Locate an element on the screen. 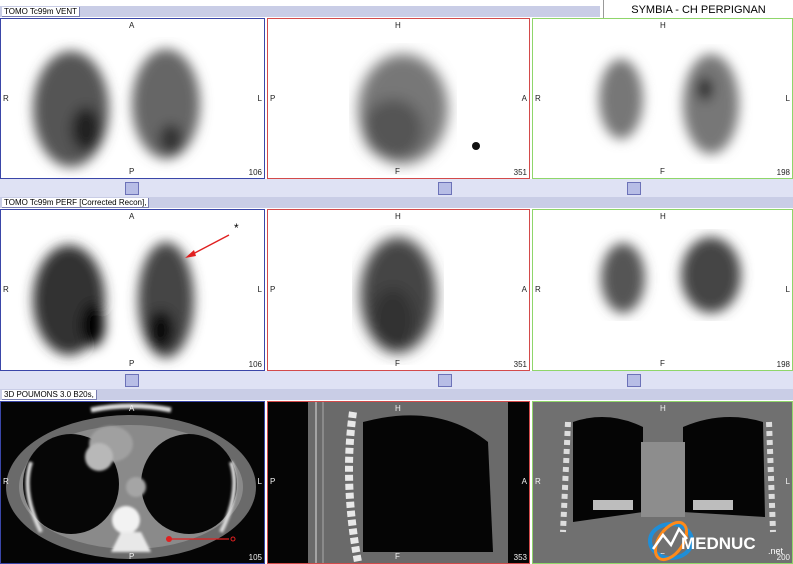  site-title: SYMBIA - CH PERPIGNAN is located at coordinates (698, 10).